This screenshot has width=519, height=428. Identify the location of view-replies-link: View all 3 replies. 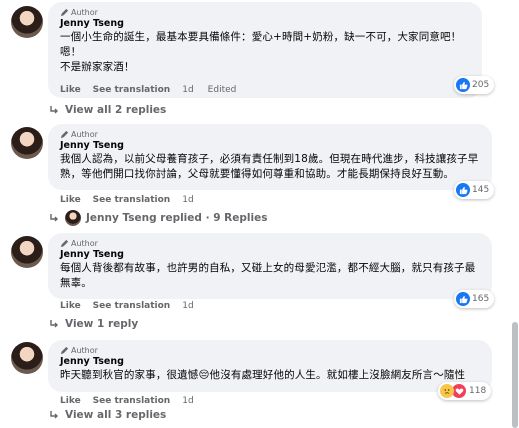
(107, 415).